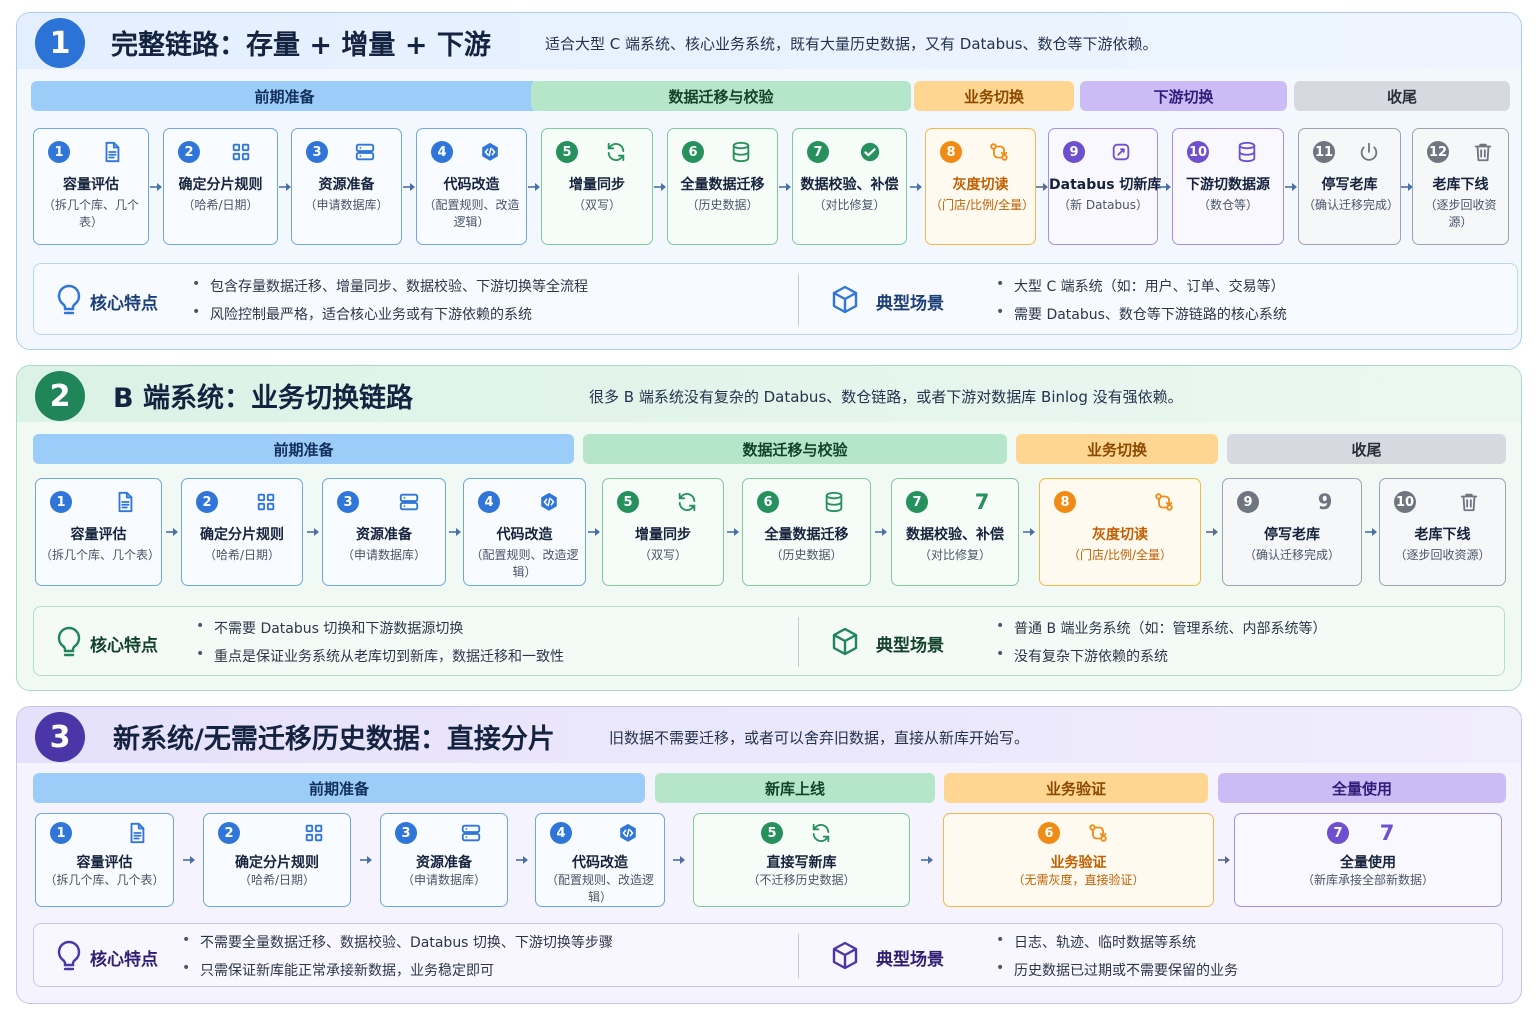 The image size is (1536, 1024). I want to click on step-card: 9 9 停写老库 （确认迁移完成）, so click(1292, 532).